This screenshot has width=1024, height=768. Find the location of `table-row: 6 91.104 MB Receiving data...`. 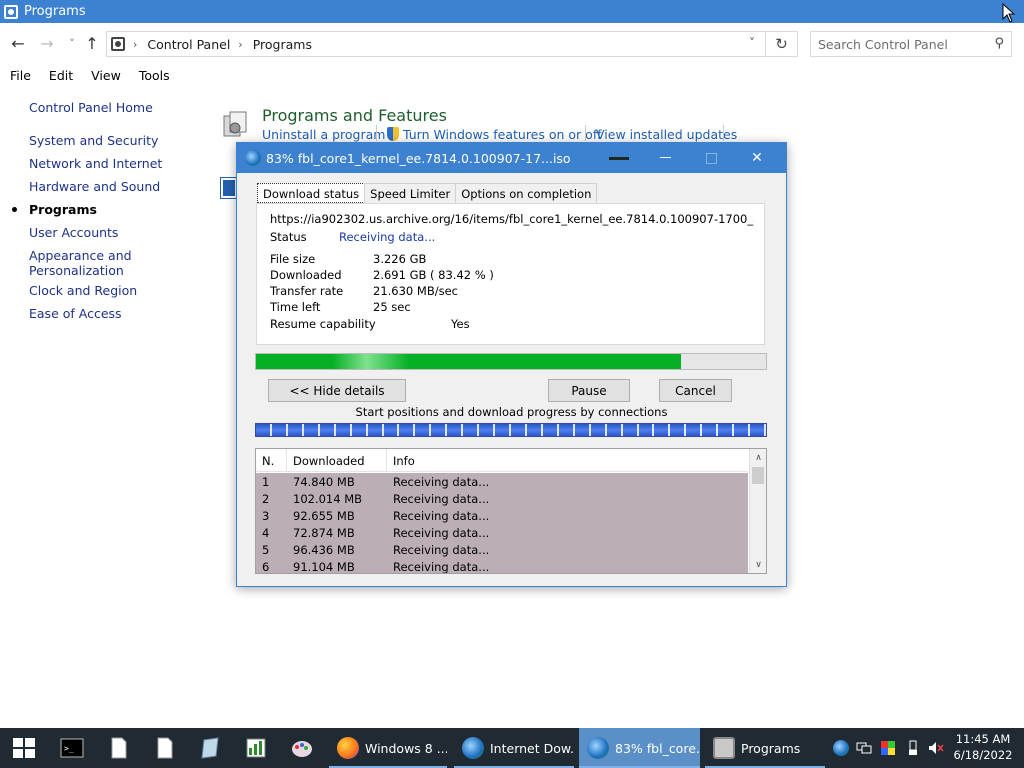

table-row: 6 91.104 MB Receiving data... is located at coordinates (502, 565).